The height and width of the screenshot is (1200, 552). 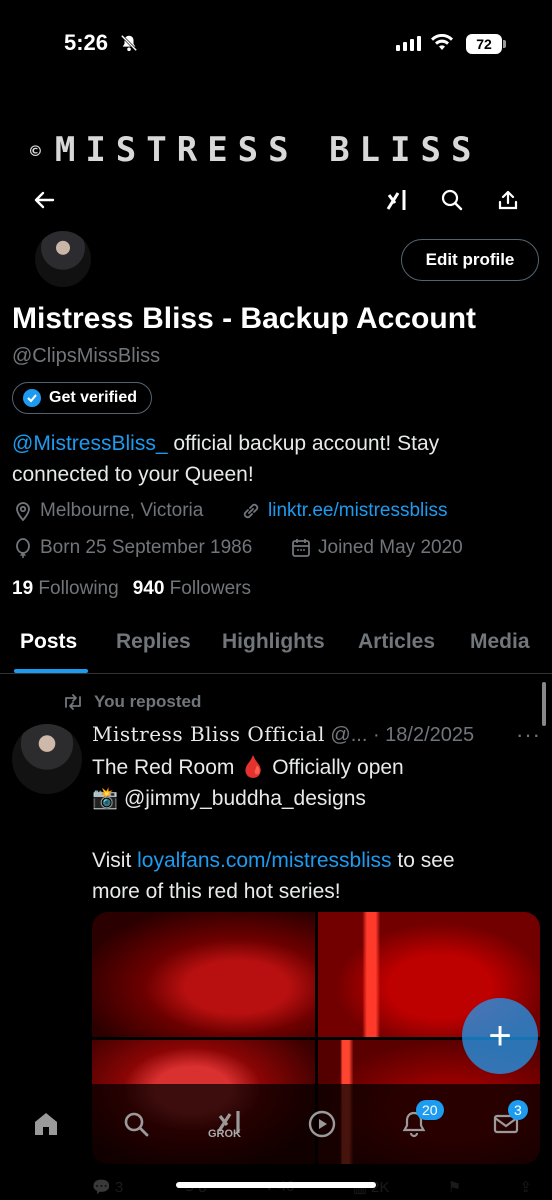 I want to click on joined-text: Joined May 2020, so click(x=390, y=547).